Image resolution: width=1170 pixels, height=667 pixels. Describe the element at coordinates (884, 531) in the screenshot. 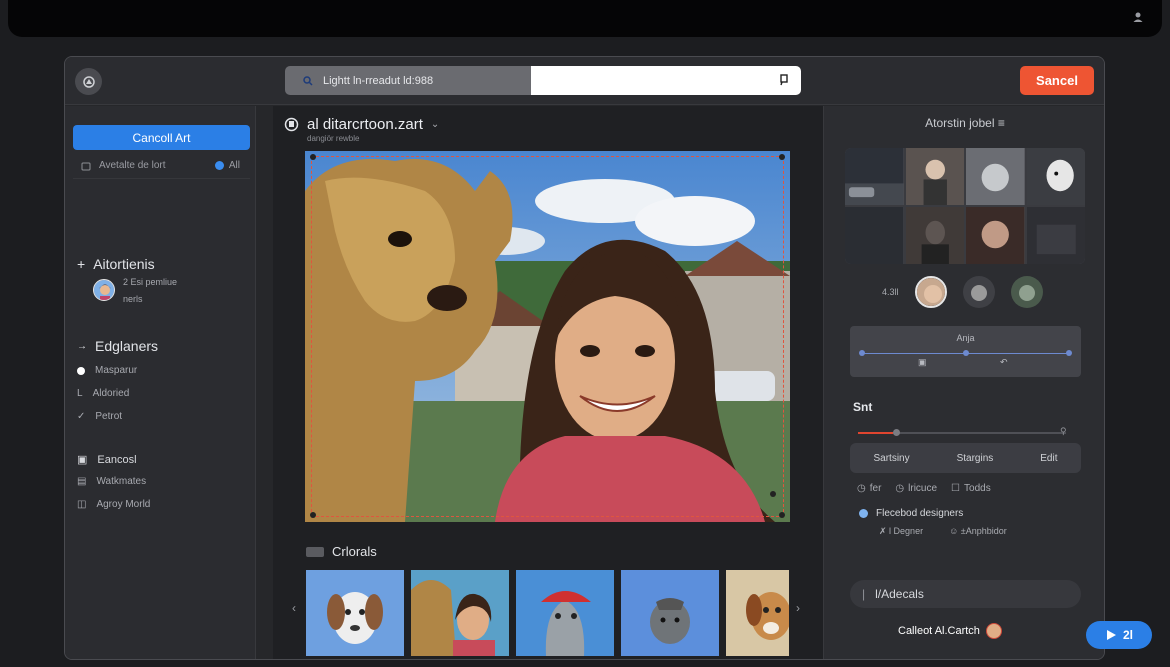

I see `shuffle-icon: ✗` at that location.